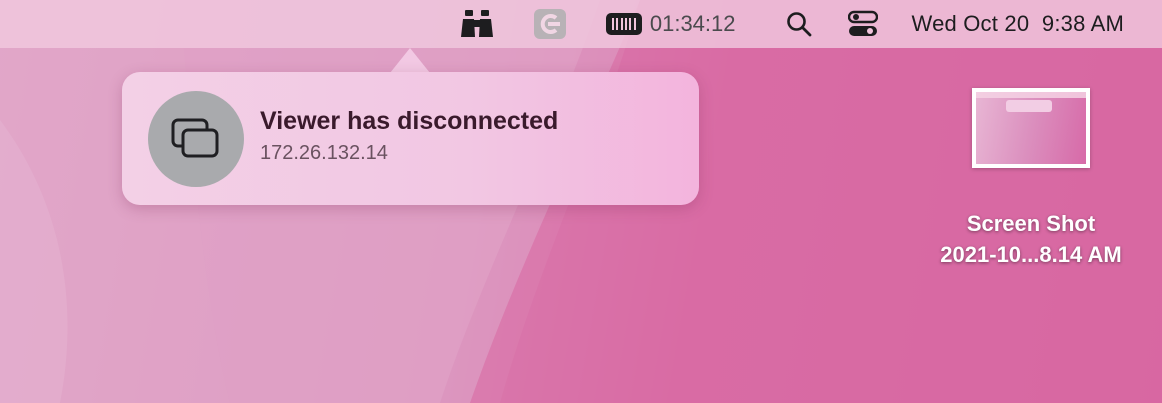 This screenshot has width=1162, height=403. Describe the element at coordinates (799, 24) in the screenshot. I see `search-icon` at that location.